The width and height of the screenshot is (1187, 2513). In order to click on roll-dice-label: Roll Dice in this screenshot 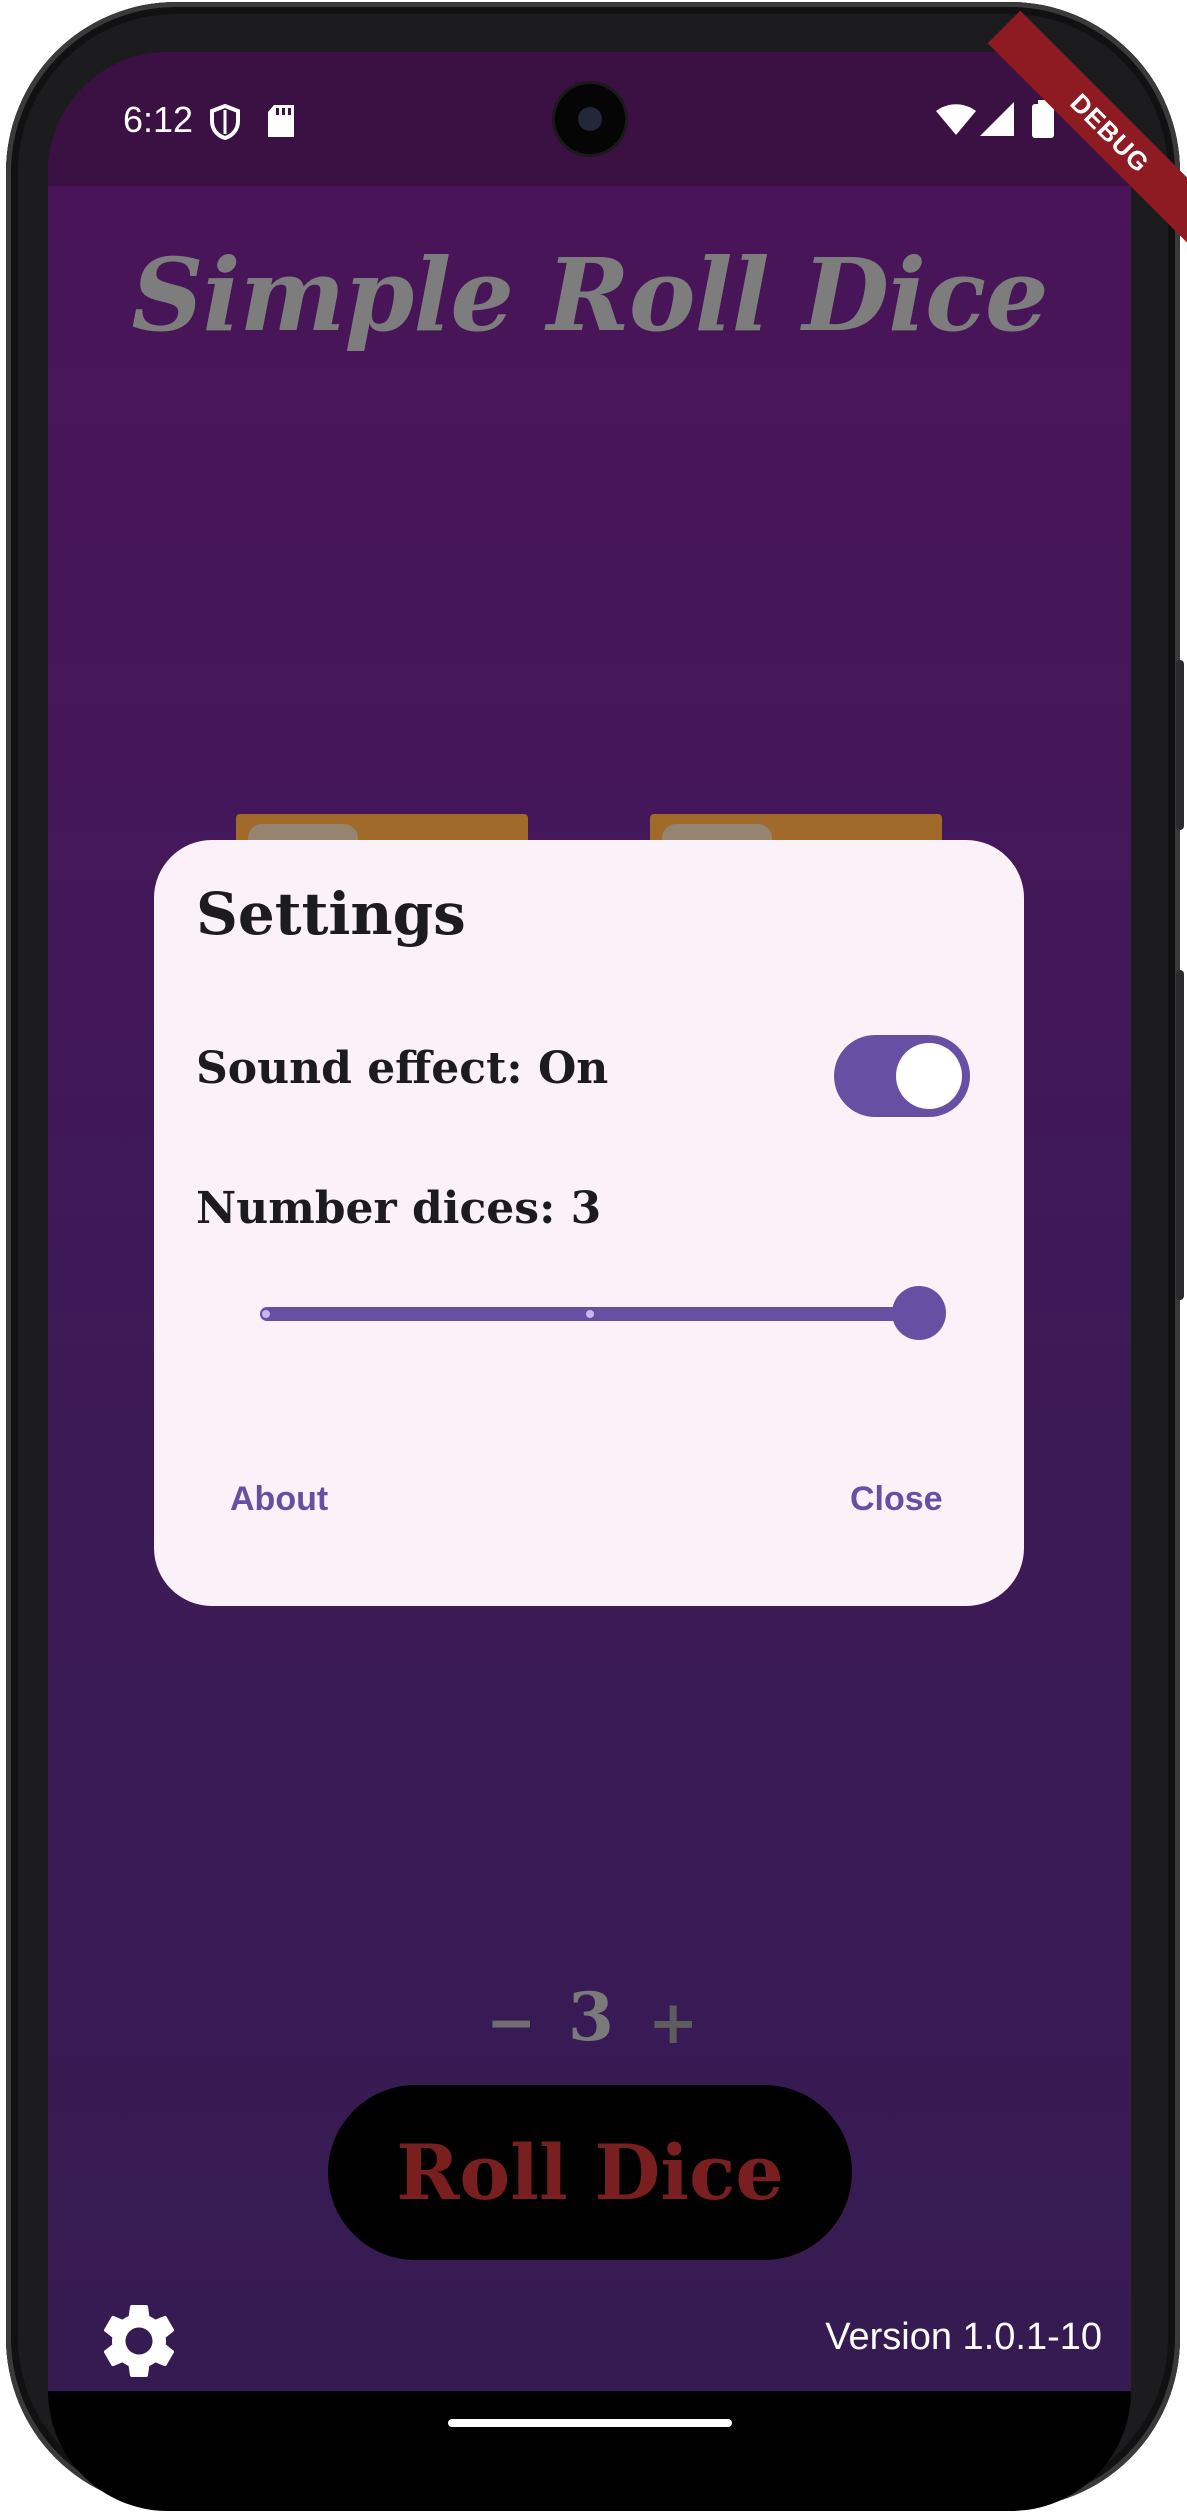, I will do `click(590, 2172)`.